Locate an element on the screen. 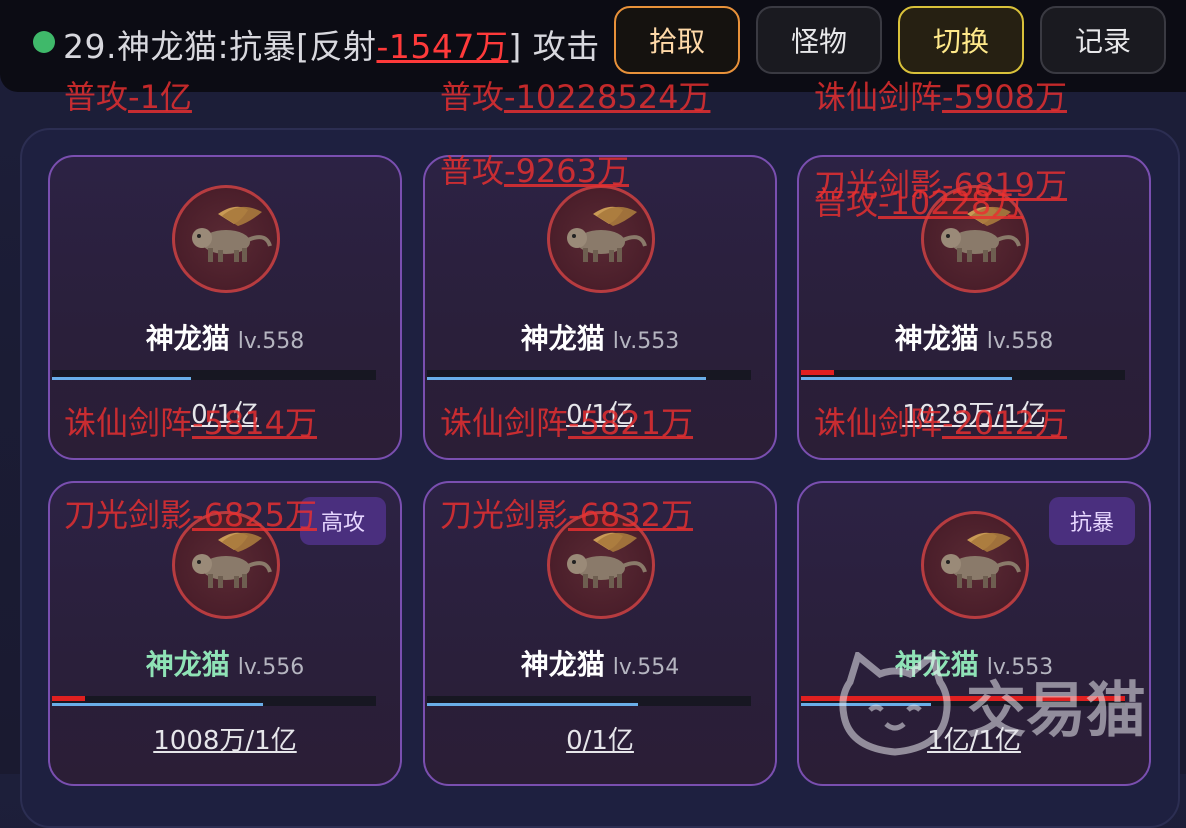  monster-name: 神龙猫 lv.556 is located at coordinates (225, 664).